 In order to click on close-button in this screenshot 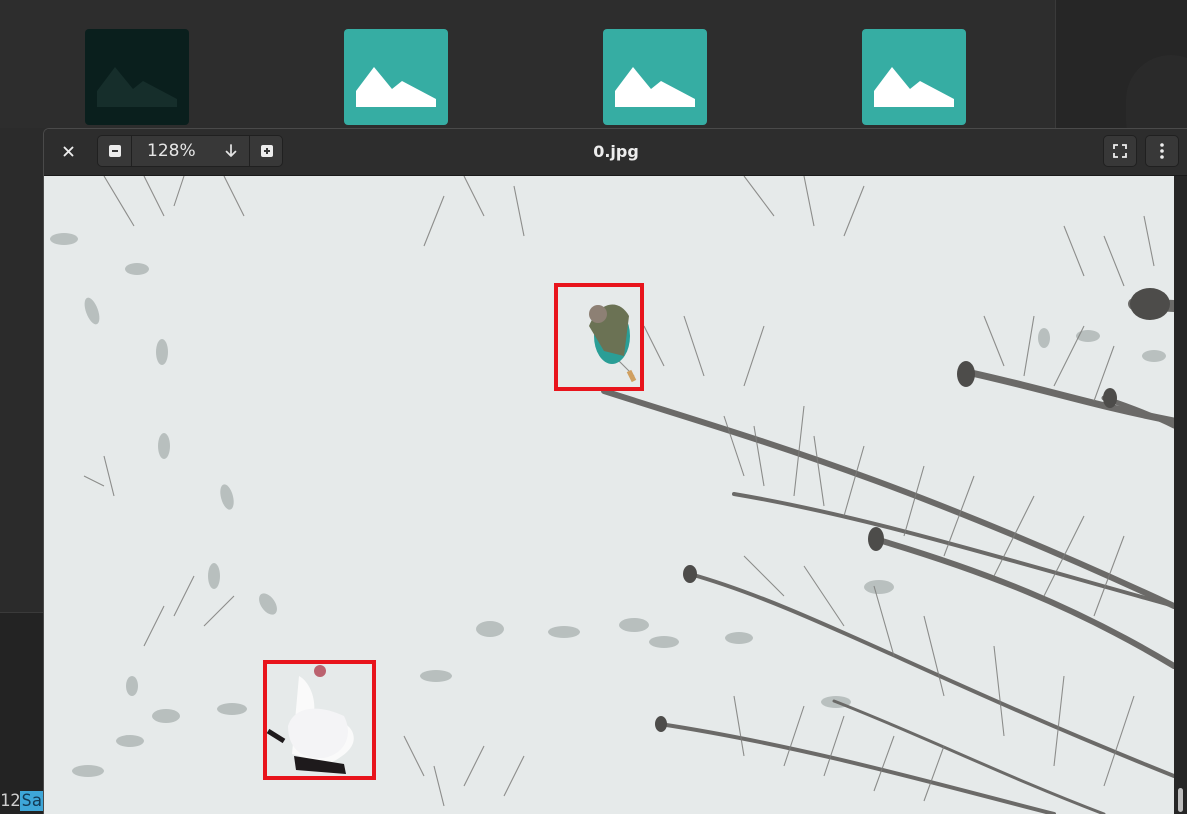, I will do `click(68, 151)`.